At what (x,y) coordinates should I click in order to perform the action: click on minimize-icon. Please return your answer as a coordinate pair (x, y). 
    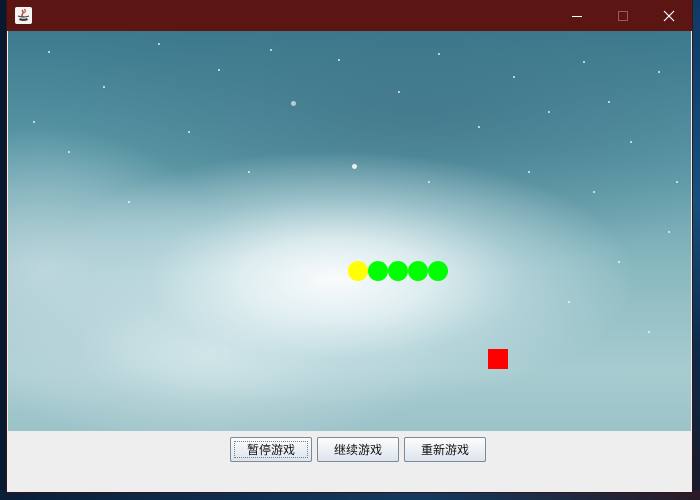
    Looking at the image, I should click on (577, 16).